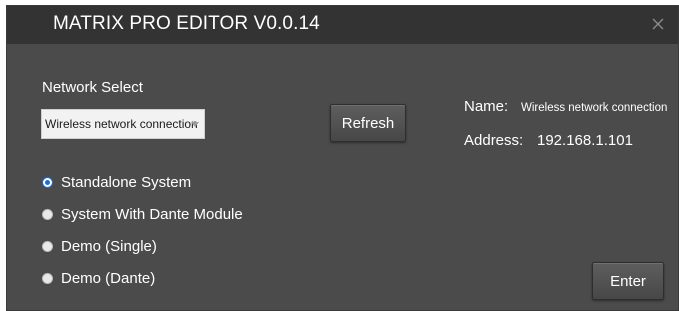  I want to click on window-title: MATRIX PRO EDITOR V0.0.14, so click(186, 23).